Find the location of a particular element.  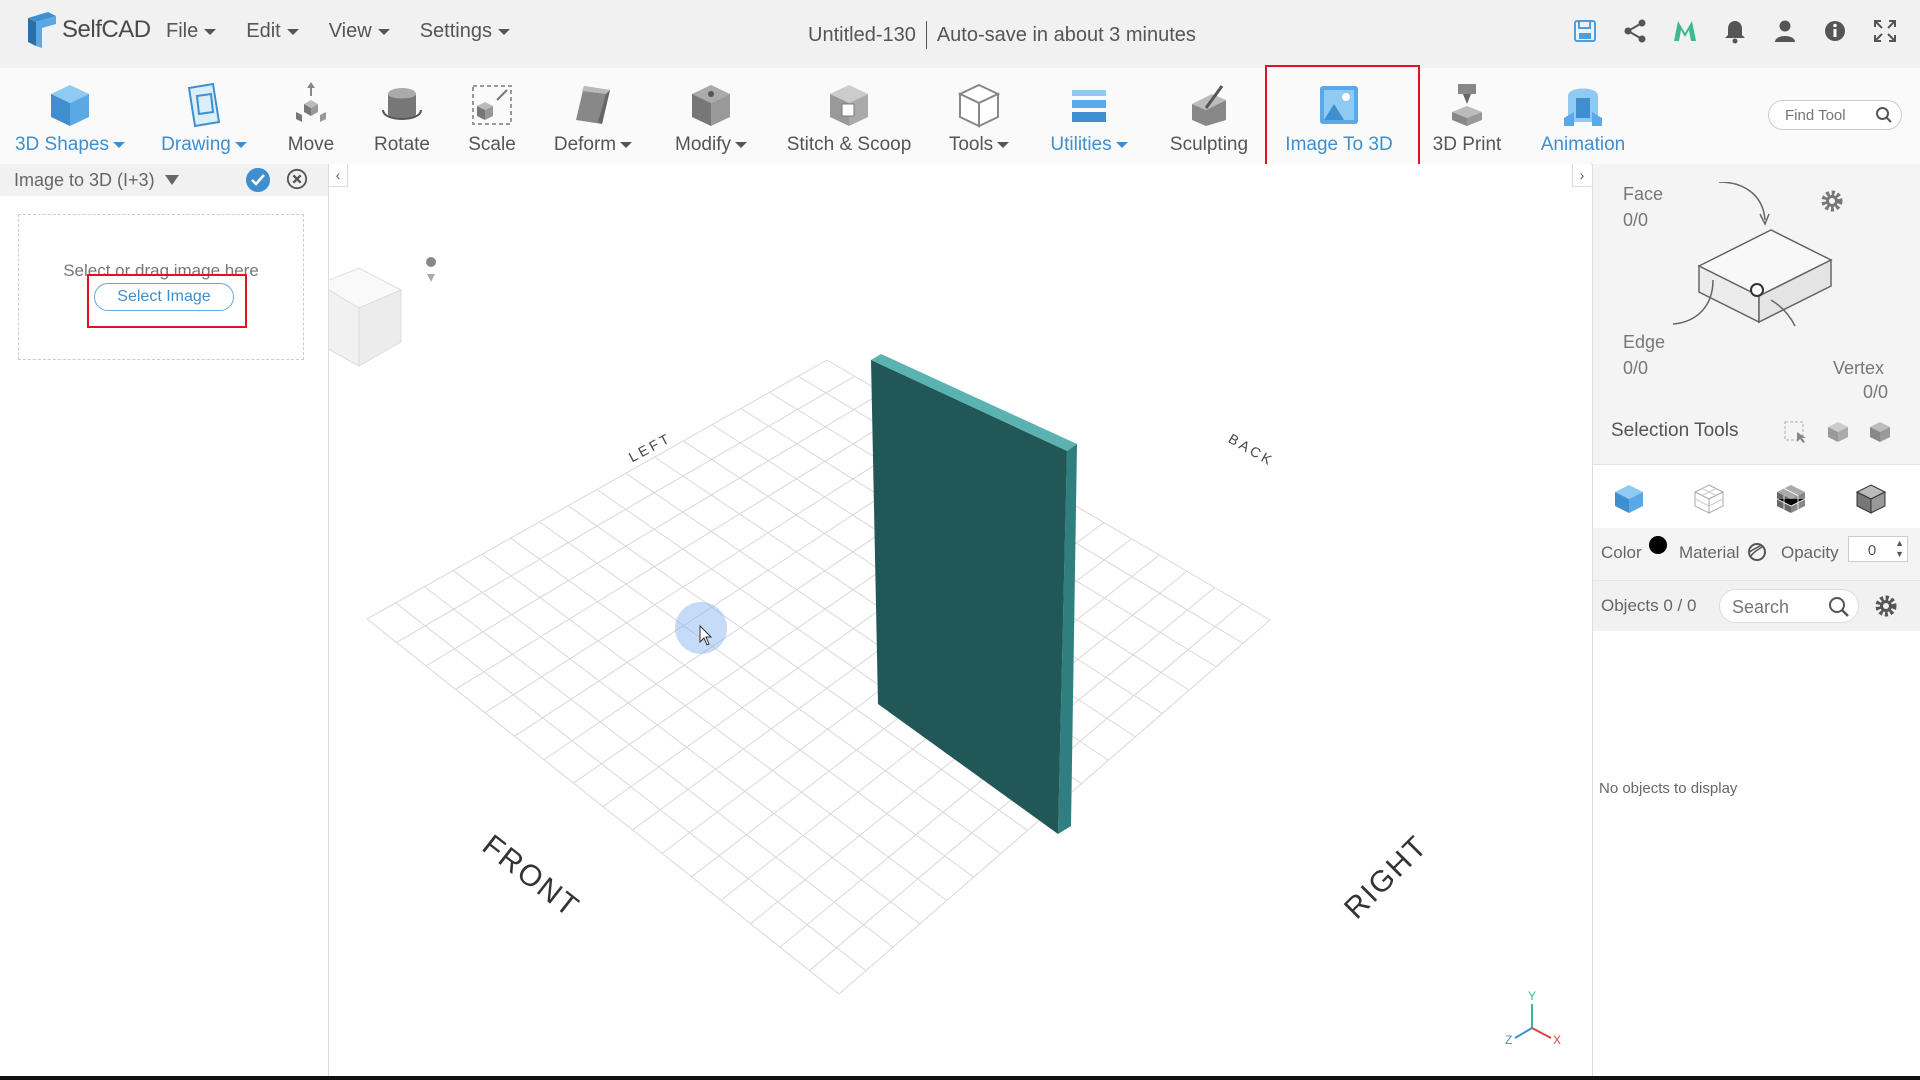

objects-search is located at coordinates (1789, 606).